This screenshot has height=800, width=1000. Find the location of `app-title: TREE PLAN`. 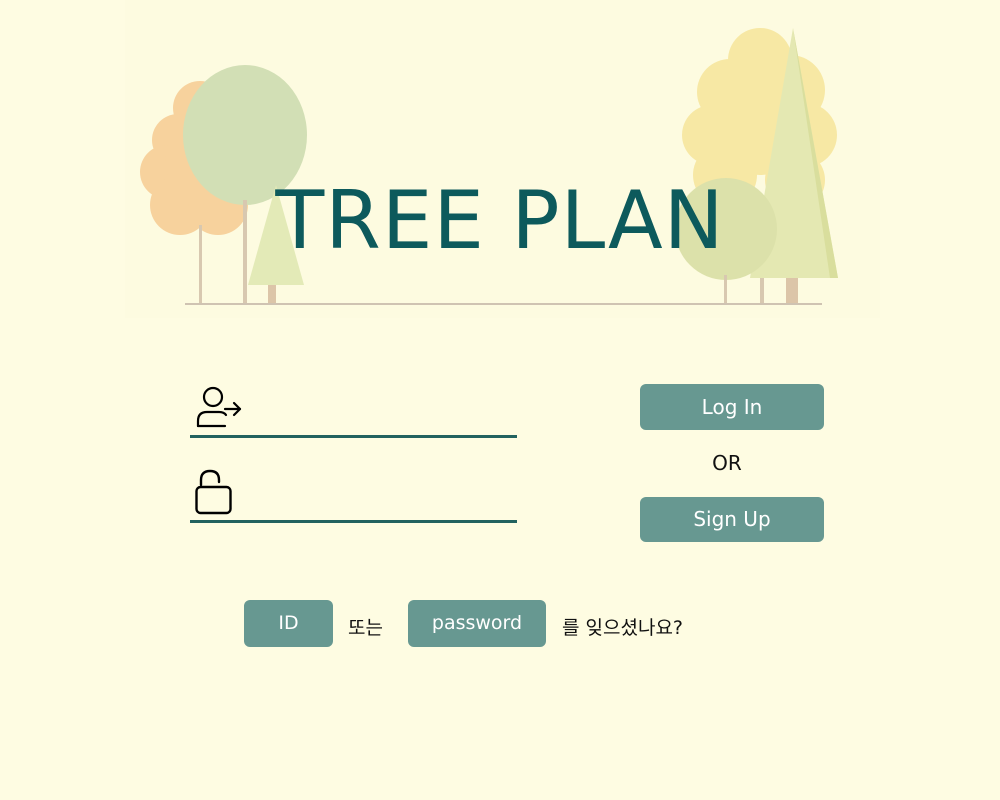

app-title: TREE PLAN is located at coordinates (500, 220).